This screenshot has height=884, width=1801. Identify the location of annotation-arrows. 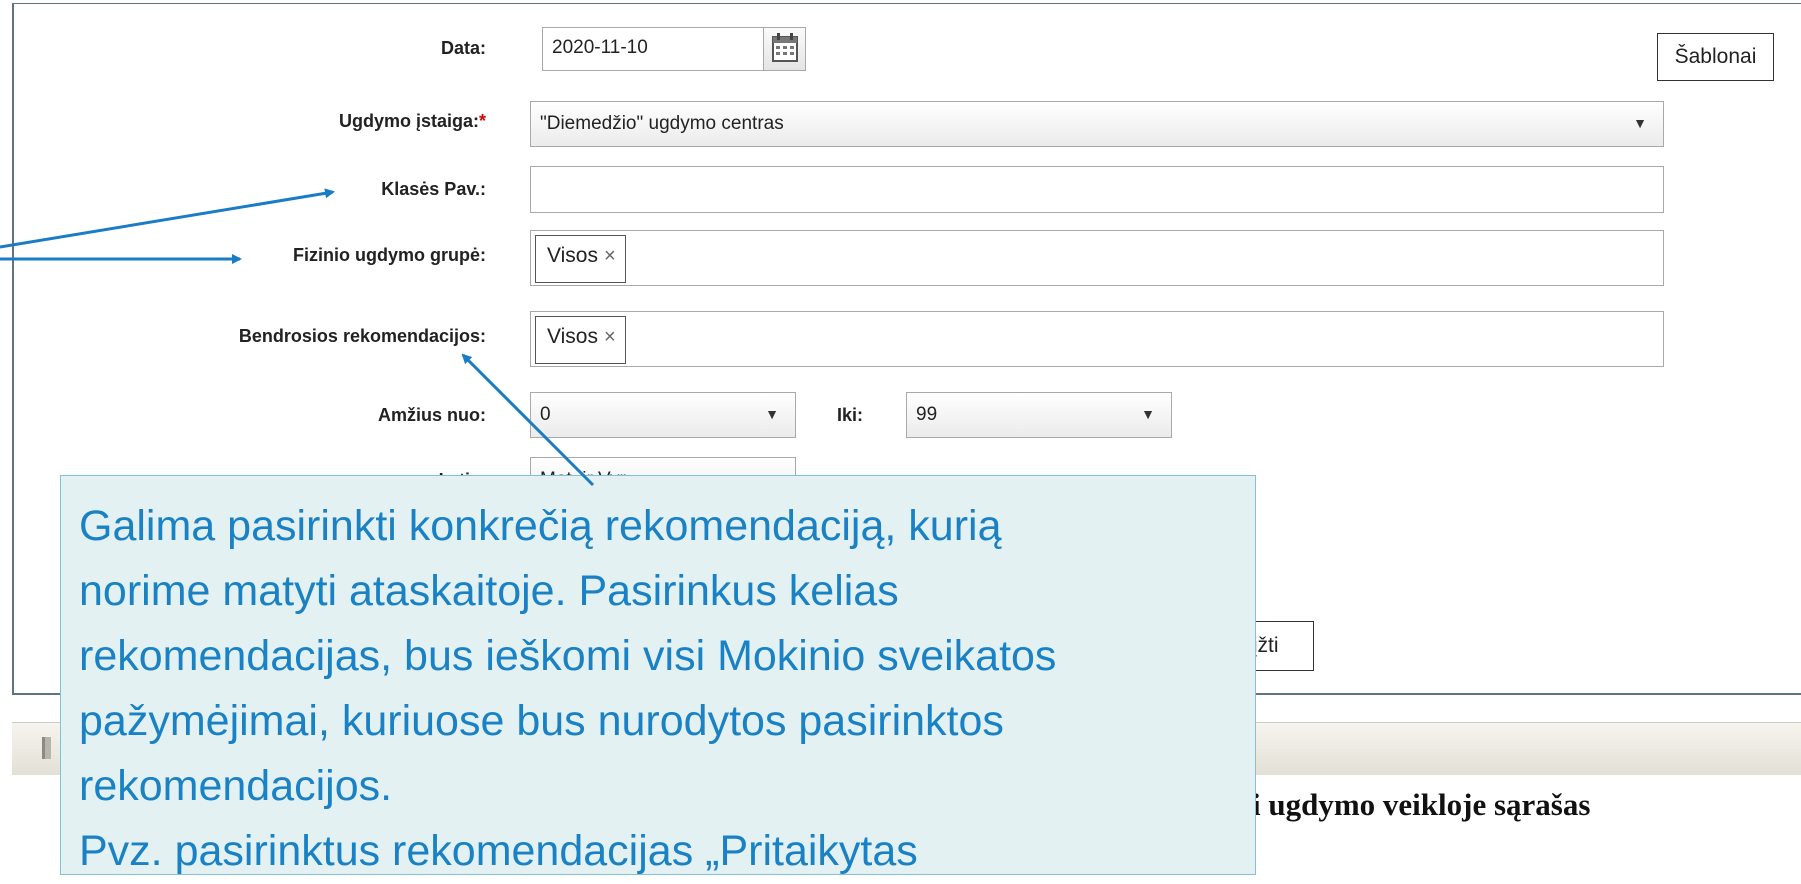
(297, 337).